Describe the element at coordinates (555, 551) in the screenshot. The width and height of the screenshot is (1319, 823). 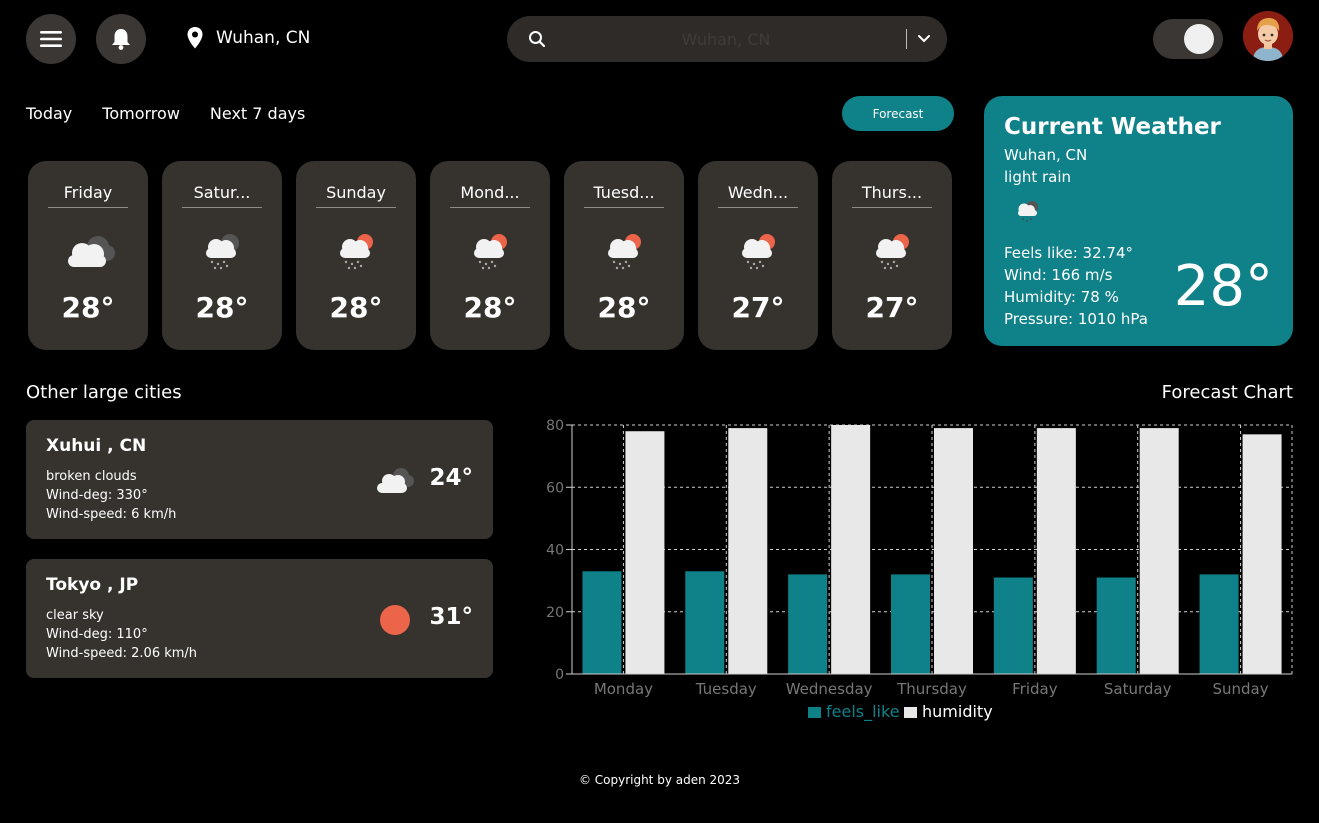
I see `y-tick-label: 40` at that location.